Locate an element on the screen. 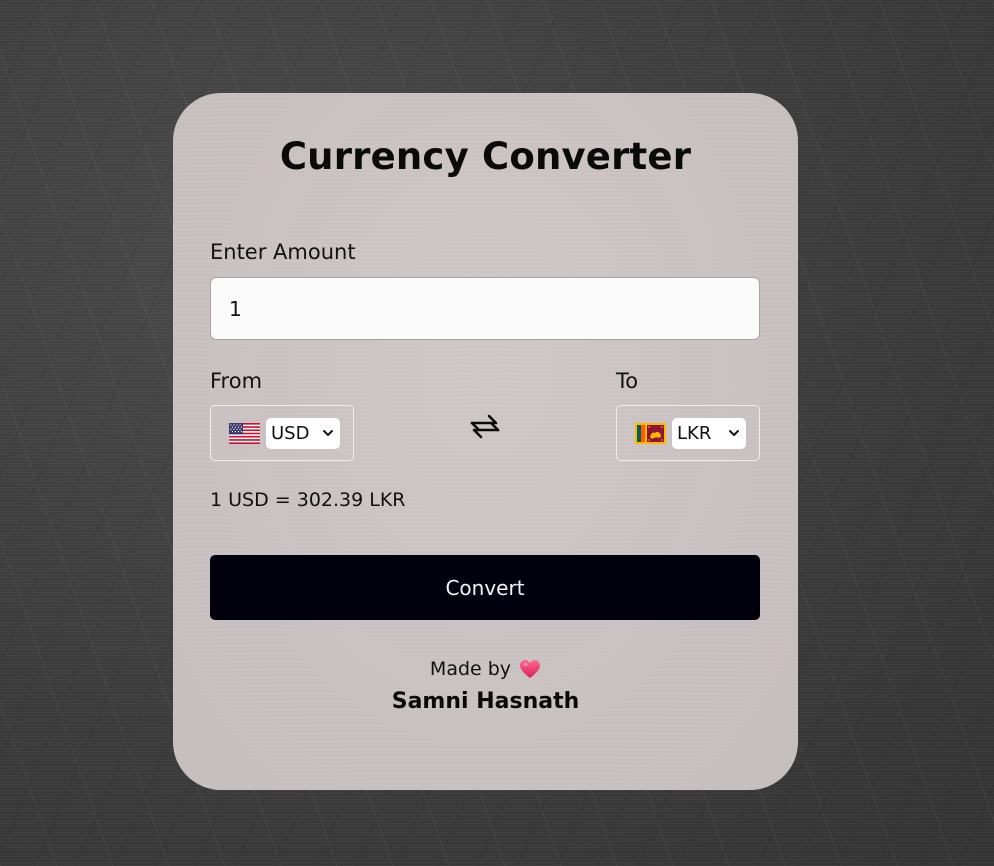 The height and width of the screenshot is (866, 994). from-currency-select-wrap: USD is located at coordinates (303, 433).